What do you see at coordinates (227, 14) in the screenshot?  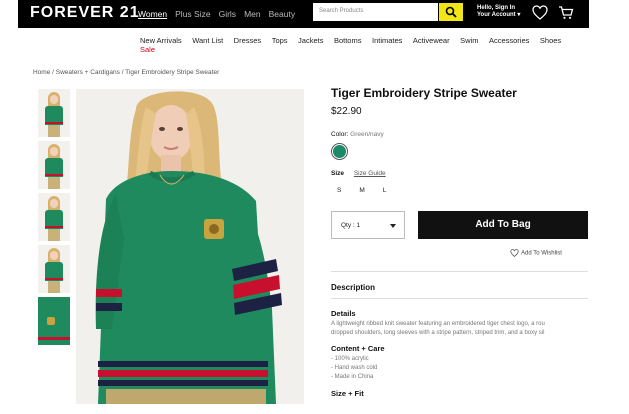 I see `nav-girls: Girls` at bounding box center [227, 14].